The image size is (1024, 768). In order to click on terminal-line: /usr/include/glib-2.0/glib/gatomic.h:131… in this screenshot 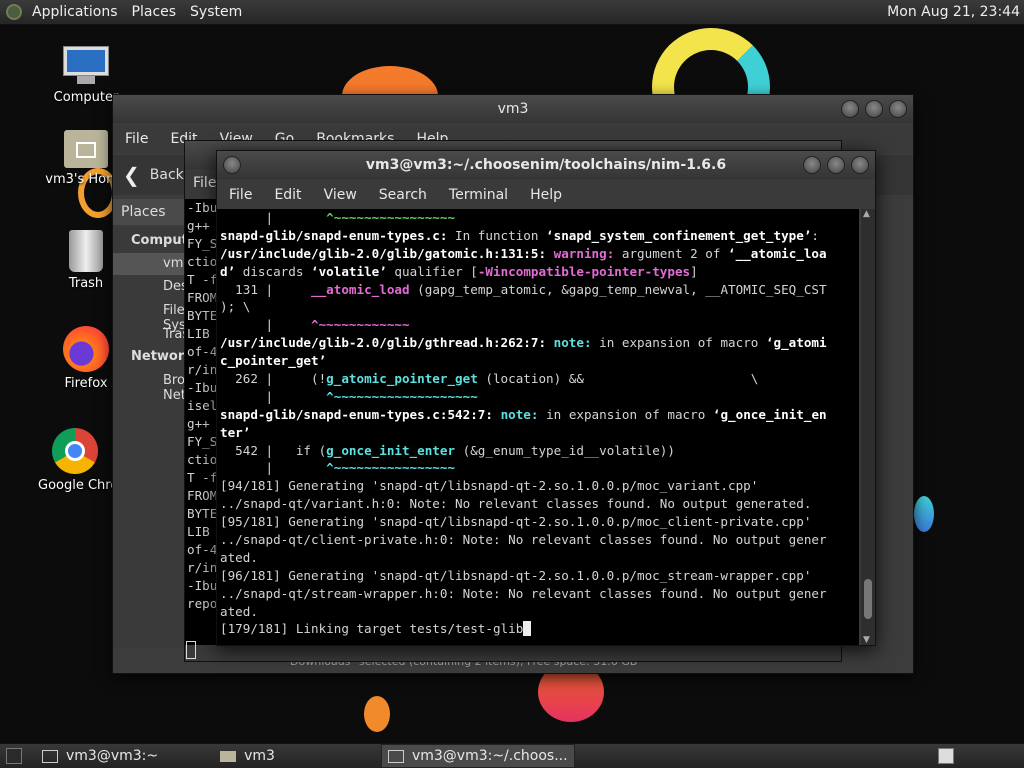, I will do `click(538, 254)`.